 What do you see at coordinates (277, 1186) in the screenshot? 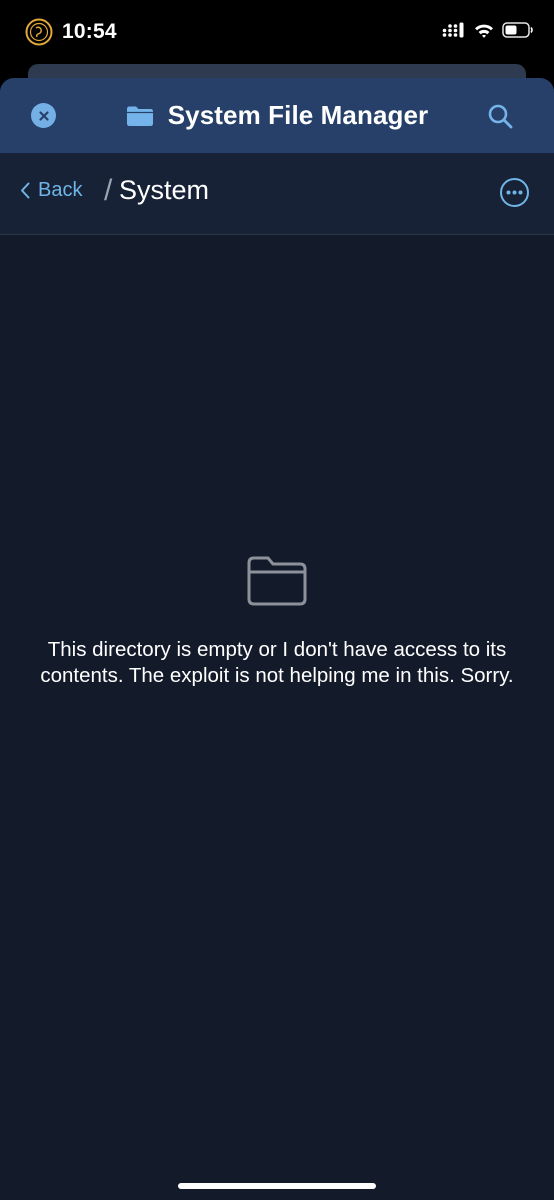
I see `home-indicator` at bounding box center [277, 1186].